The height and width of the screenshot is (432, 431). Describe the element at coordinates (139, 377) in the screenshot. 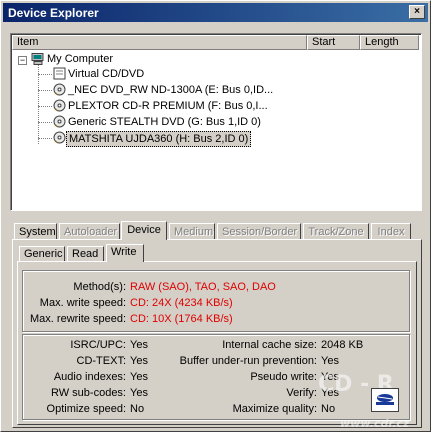

I see `audio-indexes-value: Yes` at that location.